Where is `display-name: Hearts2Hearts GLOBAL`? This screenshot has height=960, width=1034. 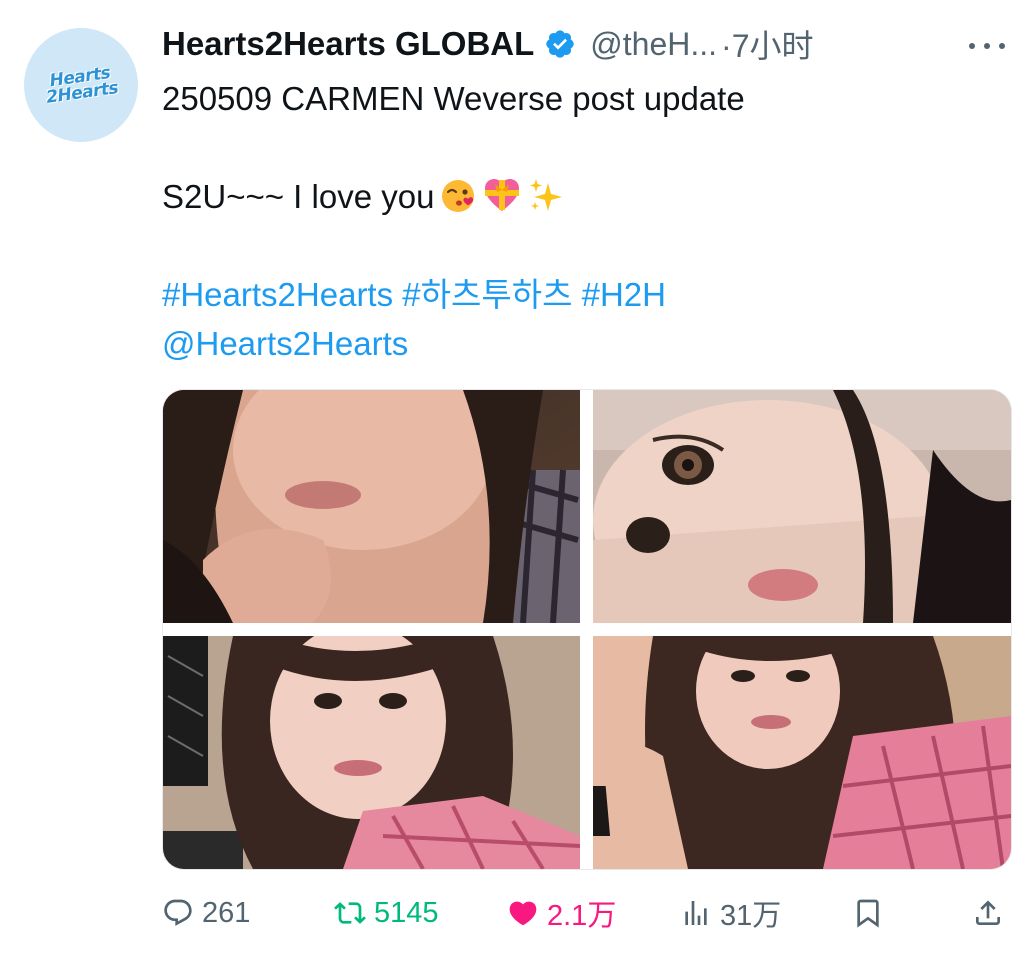 display-name: Hearts2Hearts GLOBAL is located at coordinates (348, 44).